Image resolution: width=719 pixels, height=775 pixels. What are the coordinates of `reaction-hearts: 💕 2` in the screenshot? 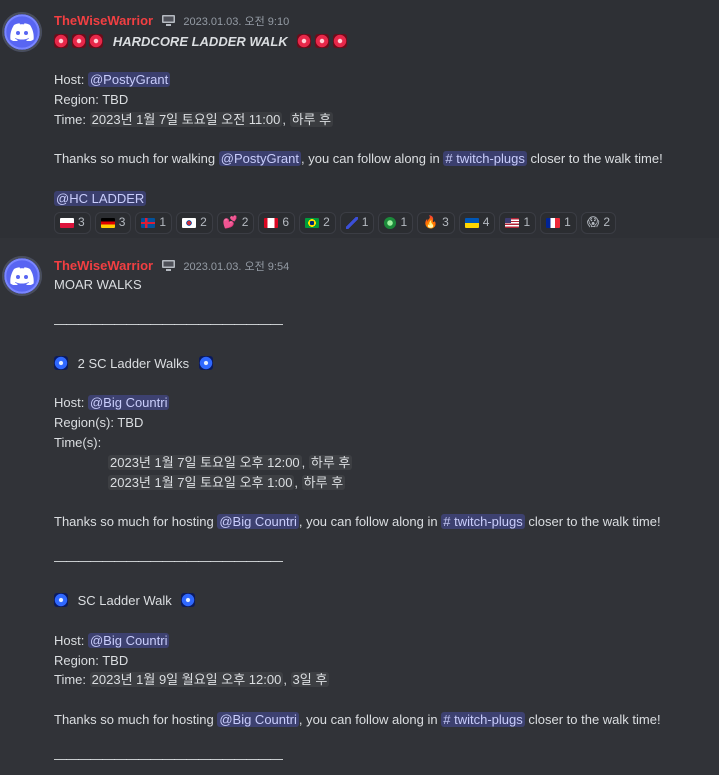 It's located at (235, 223).